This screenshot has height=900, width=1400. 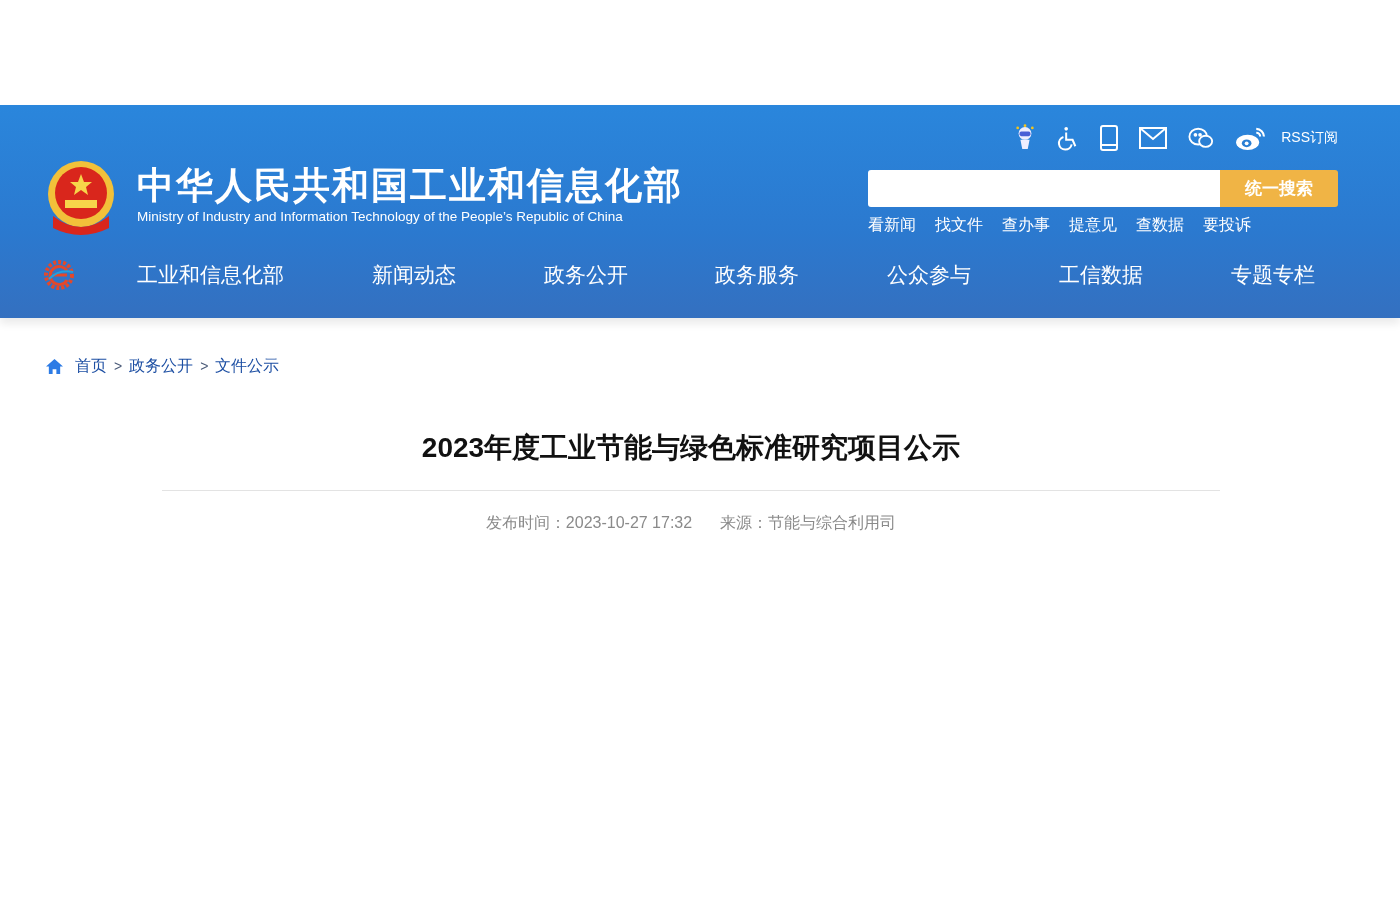 I want to click on breadcrumb-link: 政务公开, so click(x=161, y=366).